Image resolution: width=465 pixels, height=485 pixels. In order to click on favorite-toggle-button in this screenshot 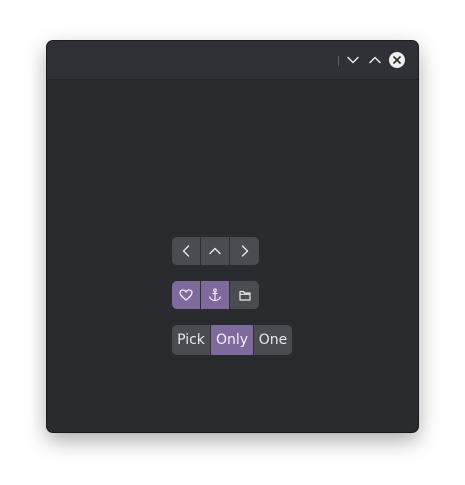, I will do `click(186, 295)`.